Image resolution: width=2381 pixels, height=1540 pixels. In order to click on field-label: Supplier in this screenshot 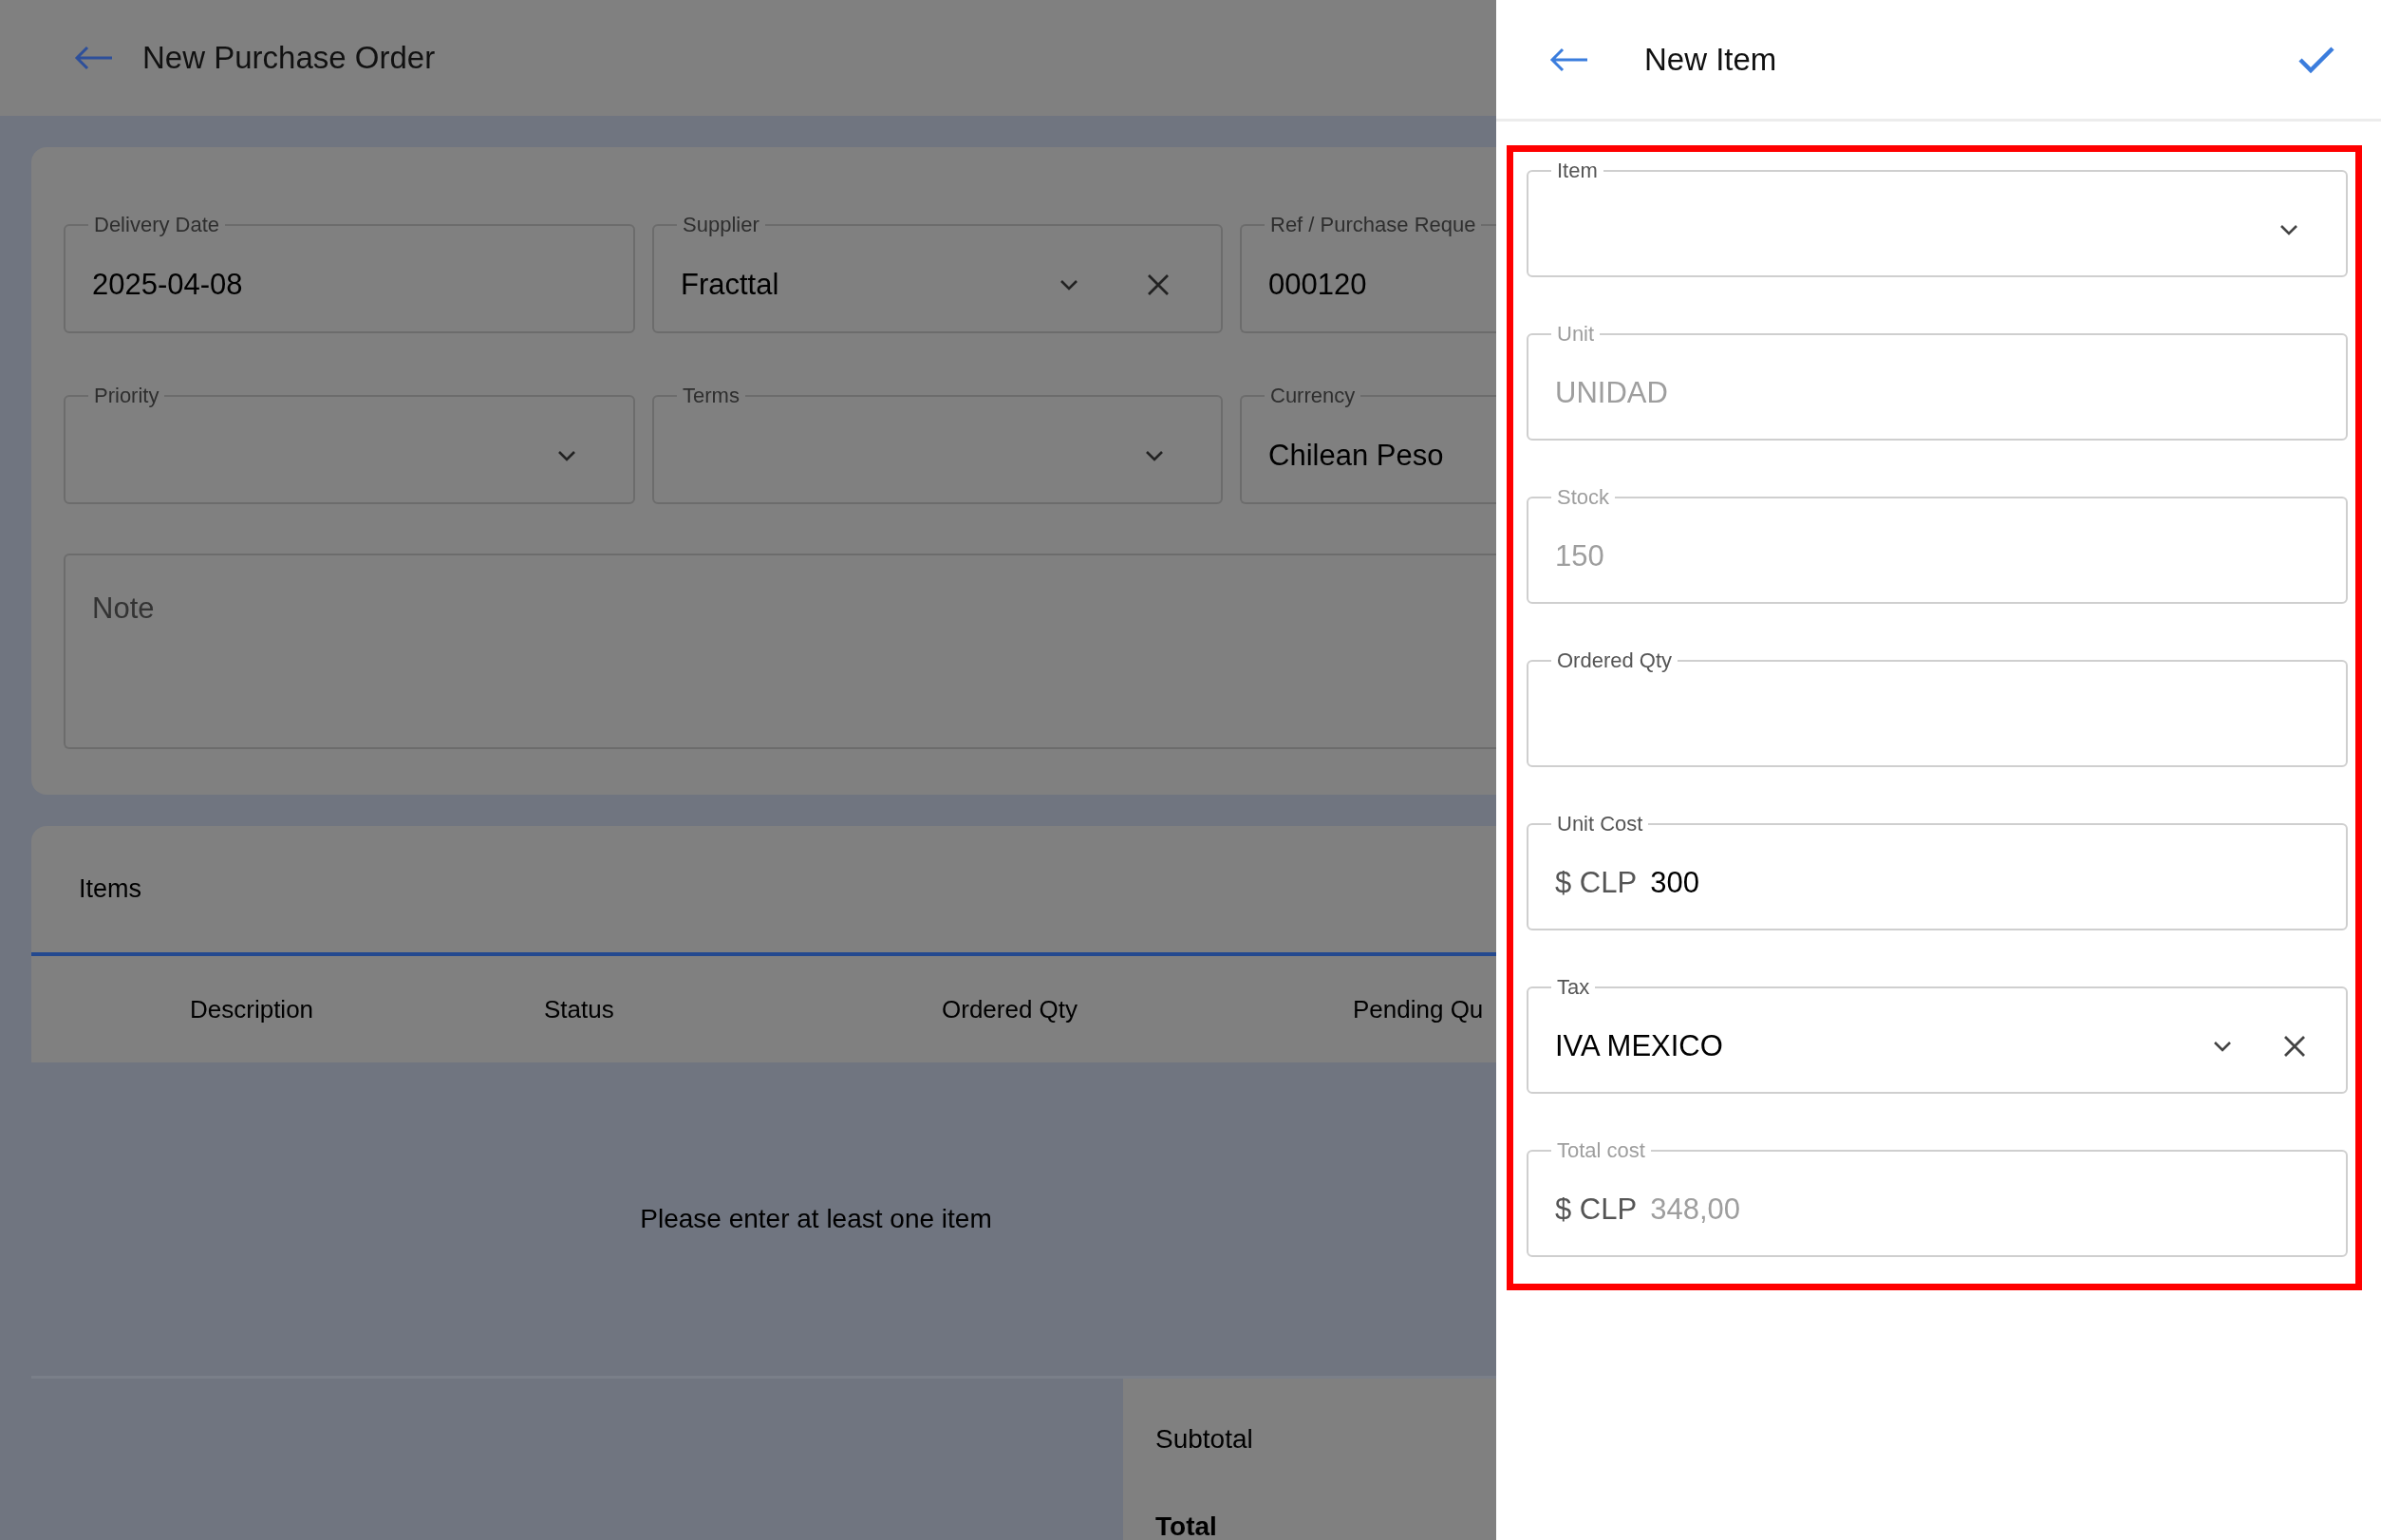, I will do `click(721, 225)`.